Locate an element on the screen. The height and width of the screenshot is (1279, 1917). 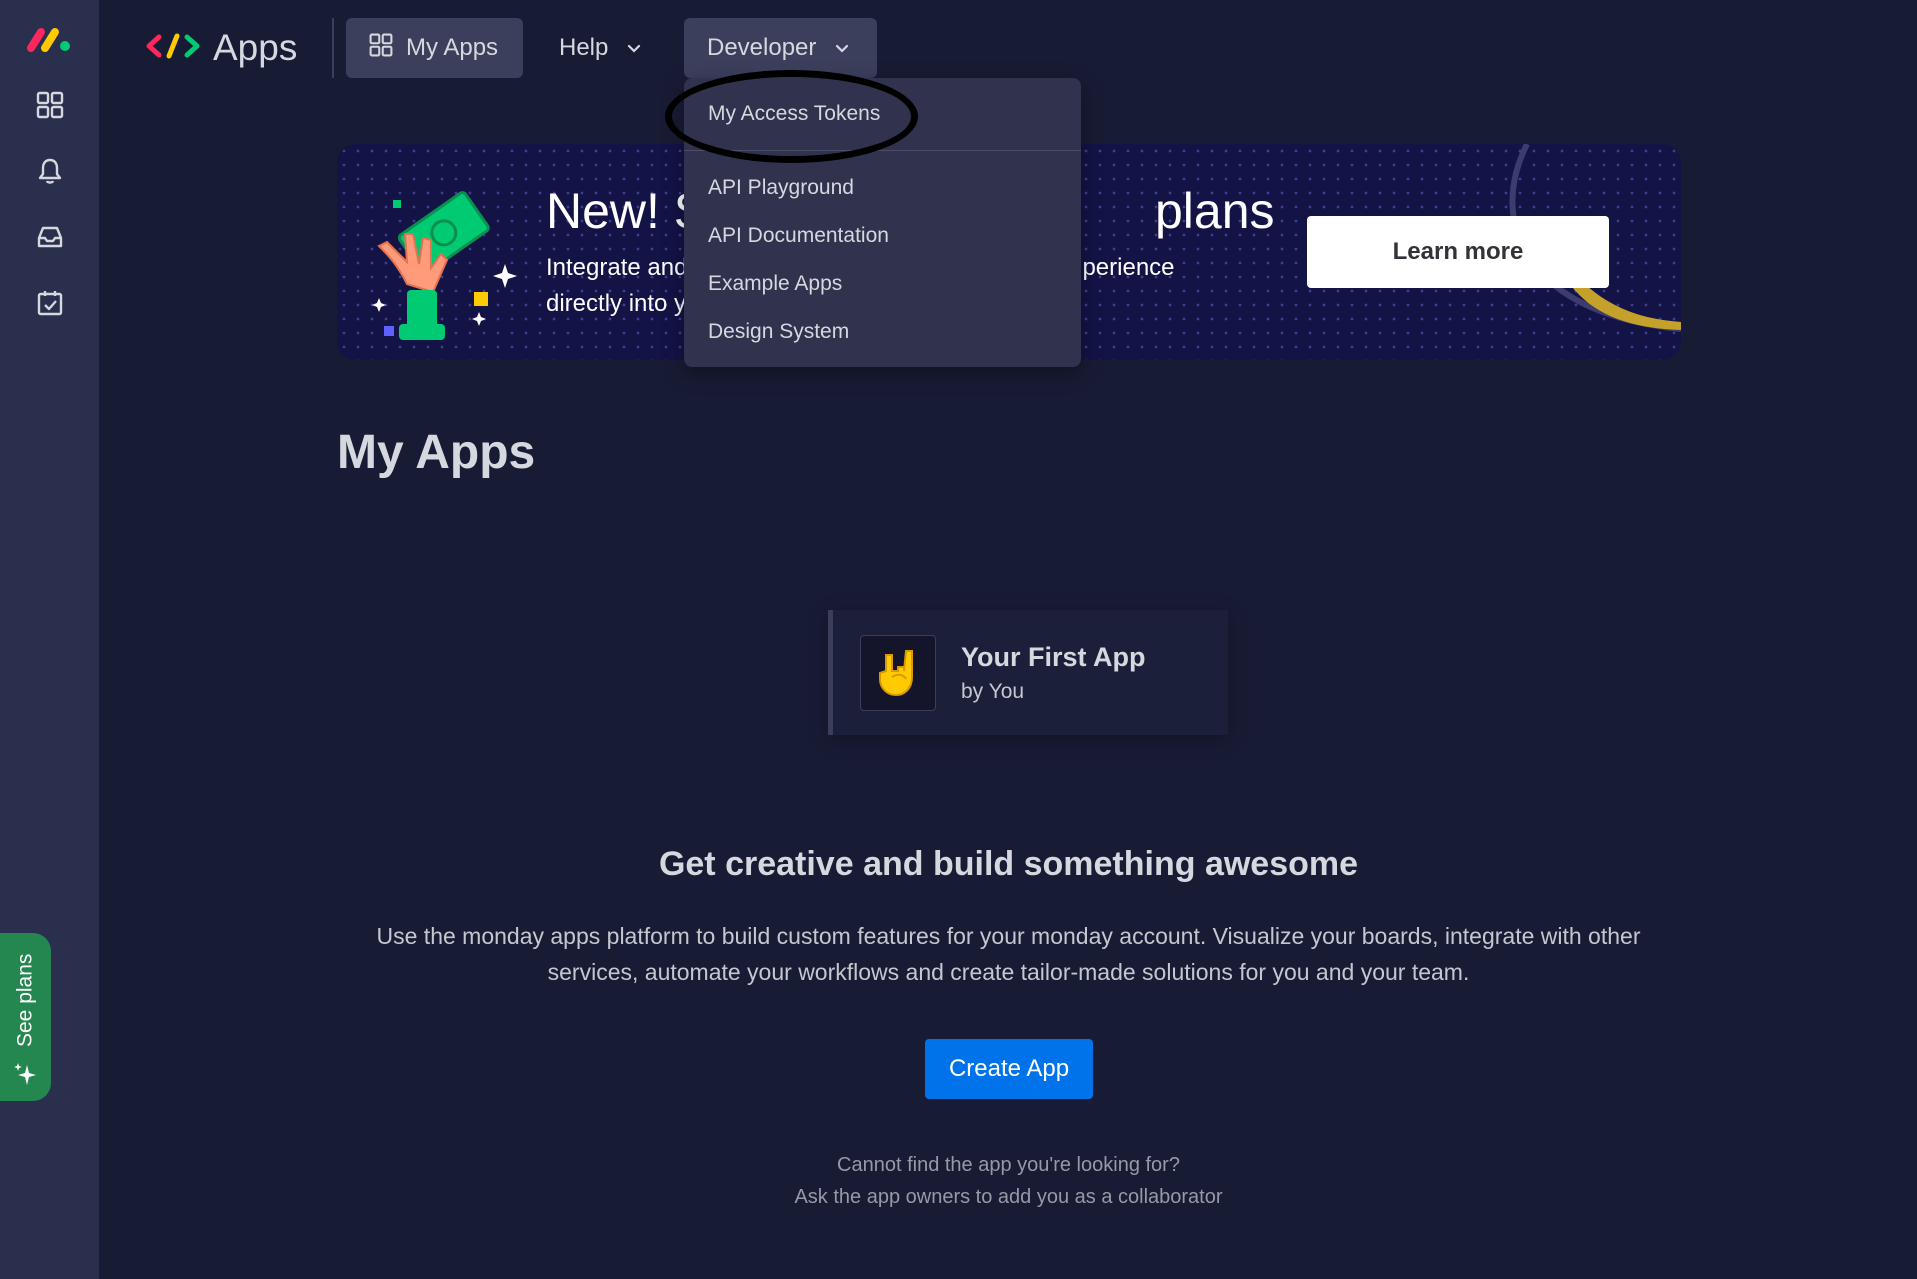
help-nav-label: Help is located at coordinates (584, 47).